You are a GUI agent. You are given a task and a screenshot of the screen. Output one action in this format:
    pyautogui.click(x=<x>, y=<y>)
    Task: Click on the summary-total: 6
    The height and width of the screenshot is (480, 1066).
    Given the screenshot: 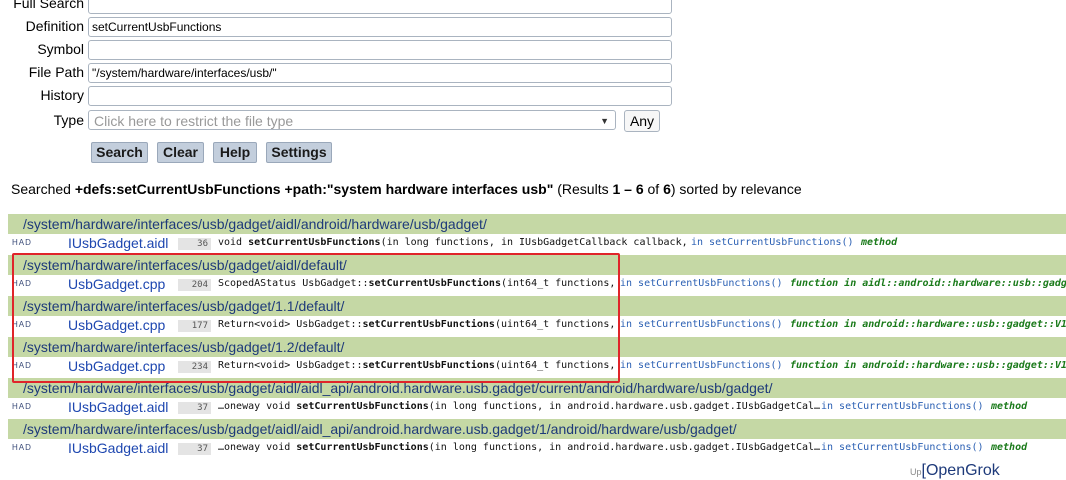 What is the action you would take?
    pyautogui.click(x=667, y=189)
    